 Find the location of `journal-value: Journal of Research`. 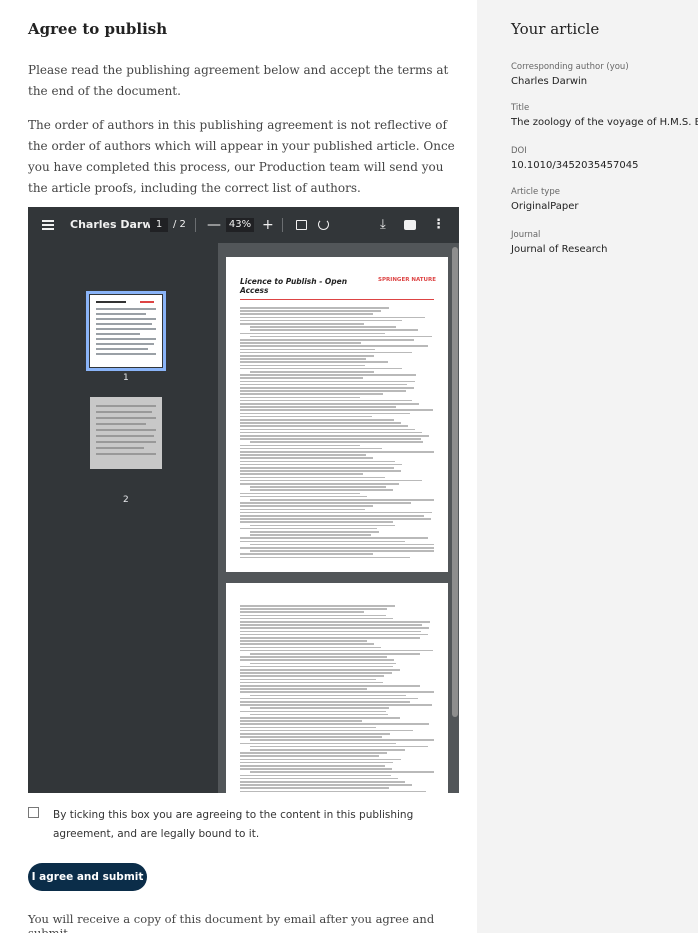

journal-value: Journal of Research is located at coordinates (559, 249).